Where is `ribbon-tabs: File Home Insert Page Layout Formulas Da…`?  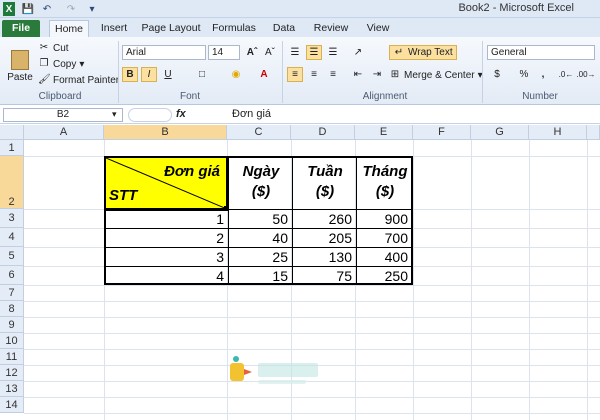 ribbon-tabs: File Home Insert Page Layout Formulas Da… is located at coordinates (300, 27).